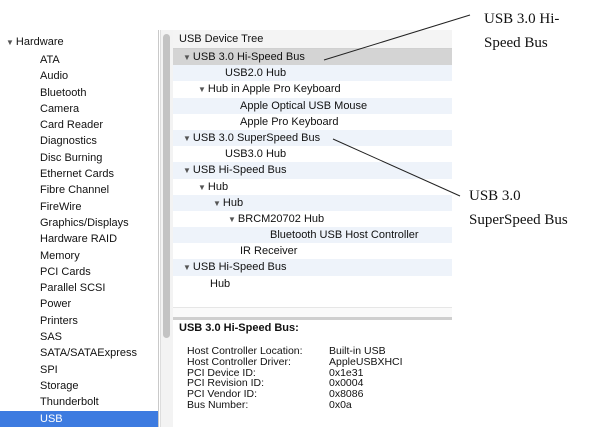  I want to click on callout-superspeed: USB 3.0 SuperSpeed Bus, so click(518, 208).